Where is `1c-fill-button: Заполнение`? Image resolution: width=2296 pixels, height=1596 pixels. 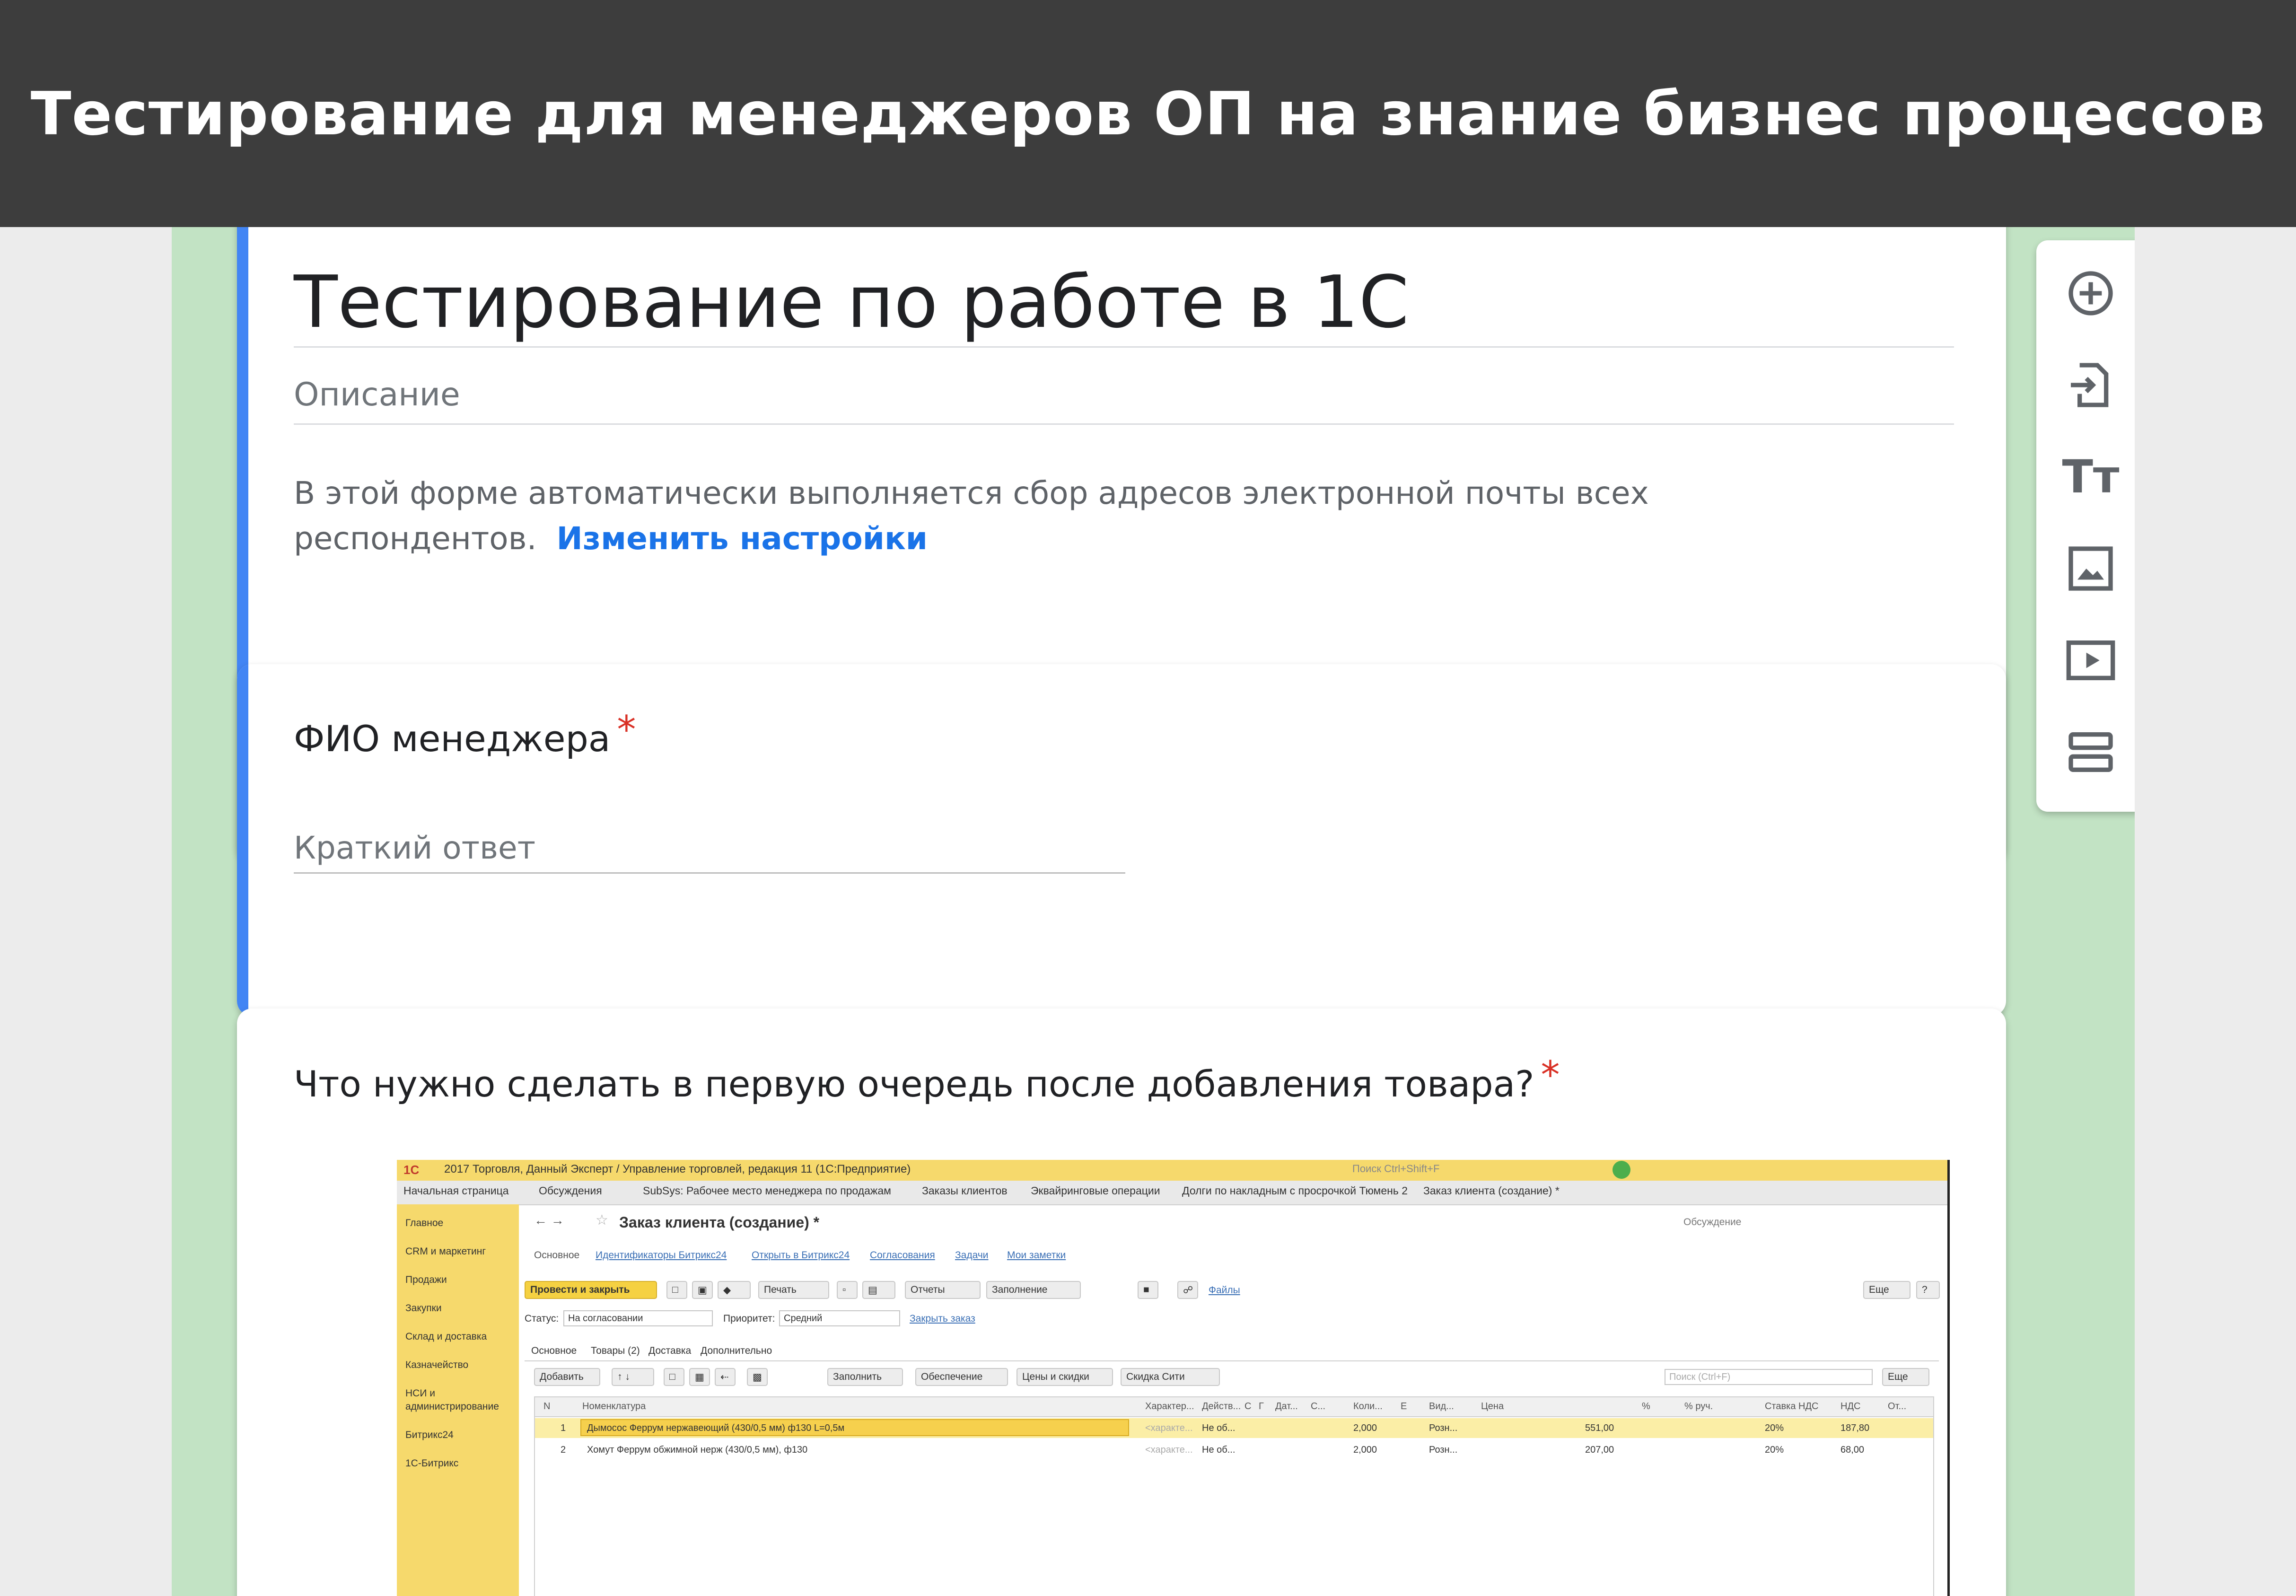 1c-fill-button: Заполнение is located at coordinates (1033, 1290).